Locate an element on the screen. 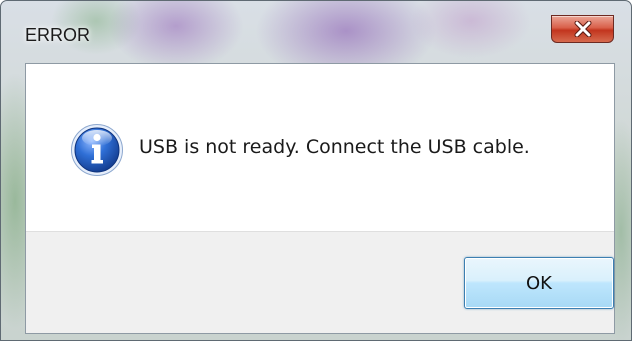 This screenshot has height=341, width=632. info-icon is located at coordinates (97, 150).